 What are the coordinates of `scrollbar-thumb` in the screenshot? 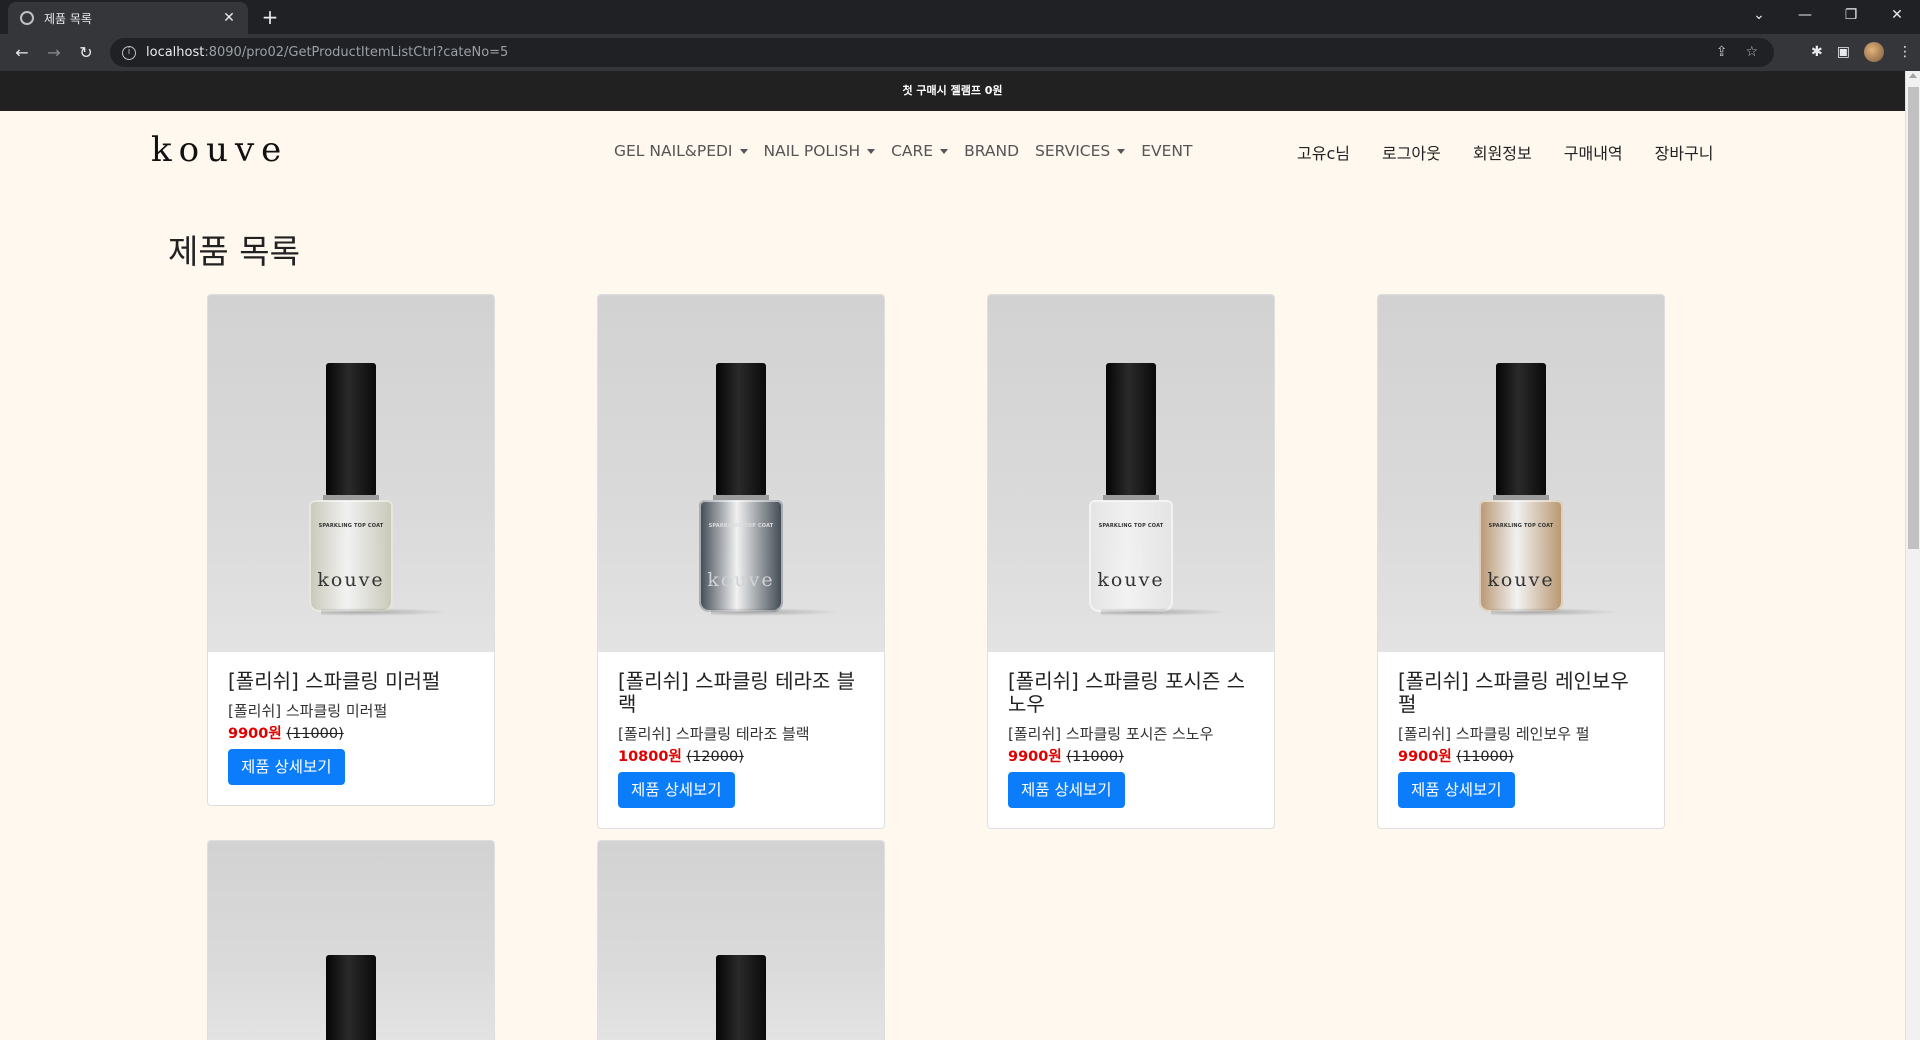 It's located at (1913, 318).